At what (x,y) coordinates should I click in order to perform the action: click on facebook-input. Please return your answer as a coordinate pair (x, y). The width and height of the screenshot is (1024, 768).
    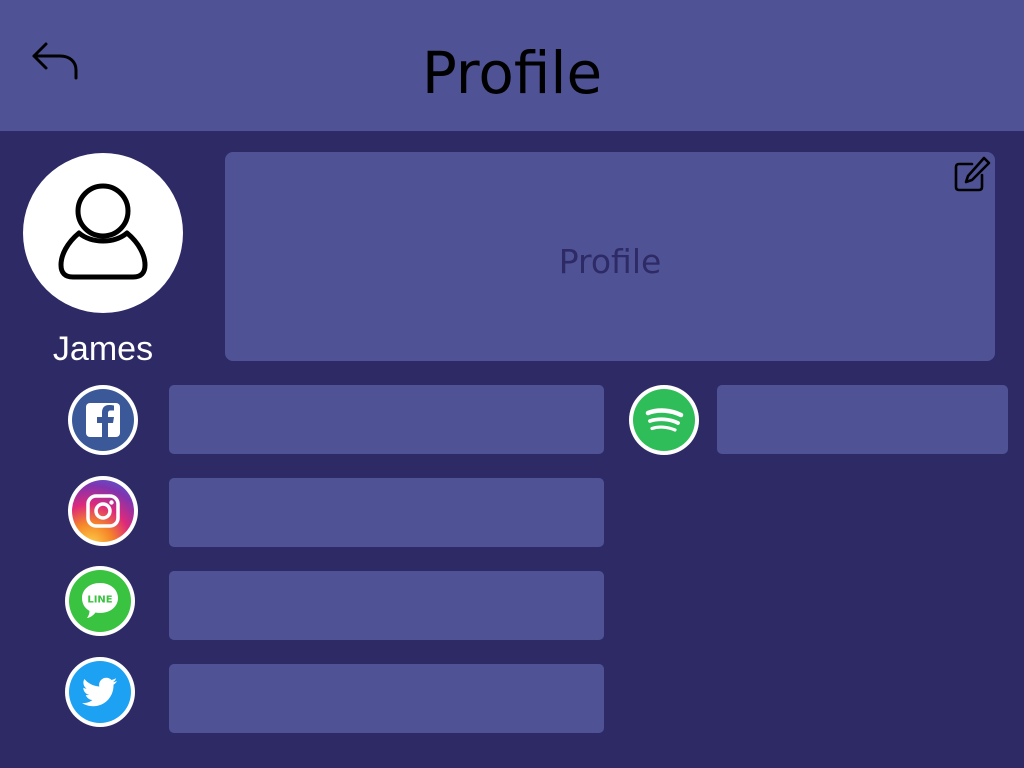
    Looking at the image, I should click on (386, 419).